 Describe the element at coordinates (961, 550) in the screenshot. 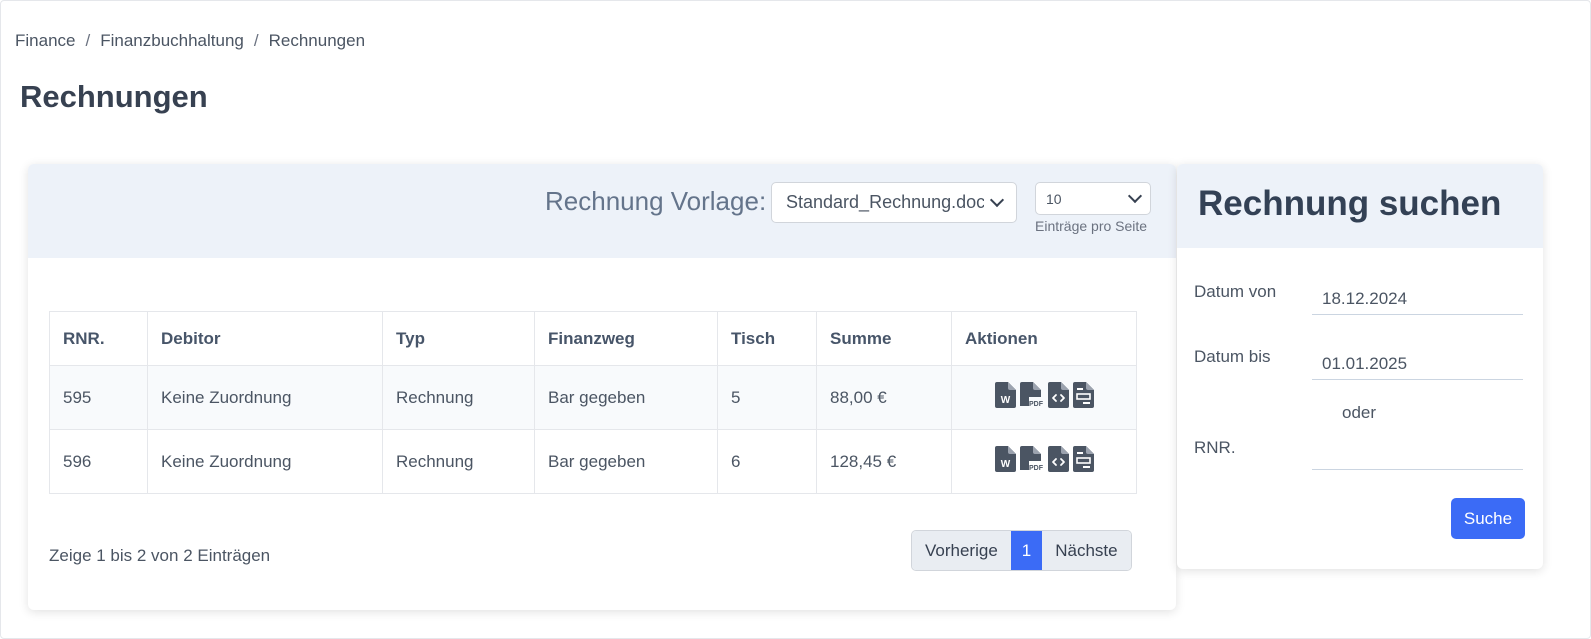

I see `pagination-prev-button: Vorherige` at that location.